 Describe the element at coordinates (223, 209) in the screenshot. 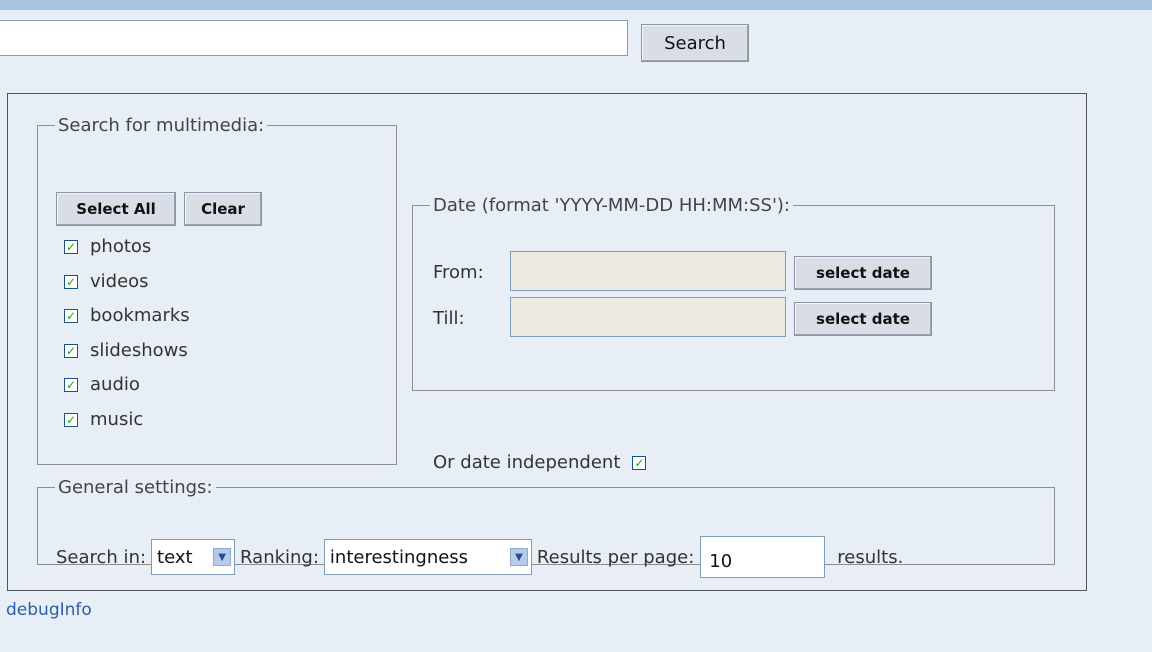

I see `clear-button: Clear` at that location.